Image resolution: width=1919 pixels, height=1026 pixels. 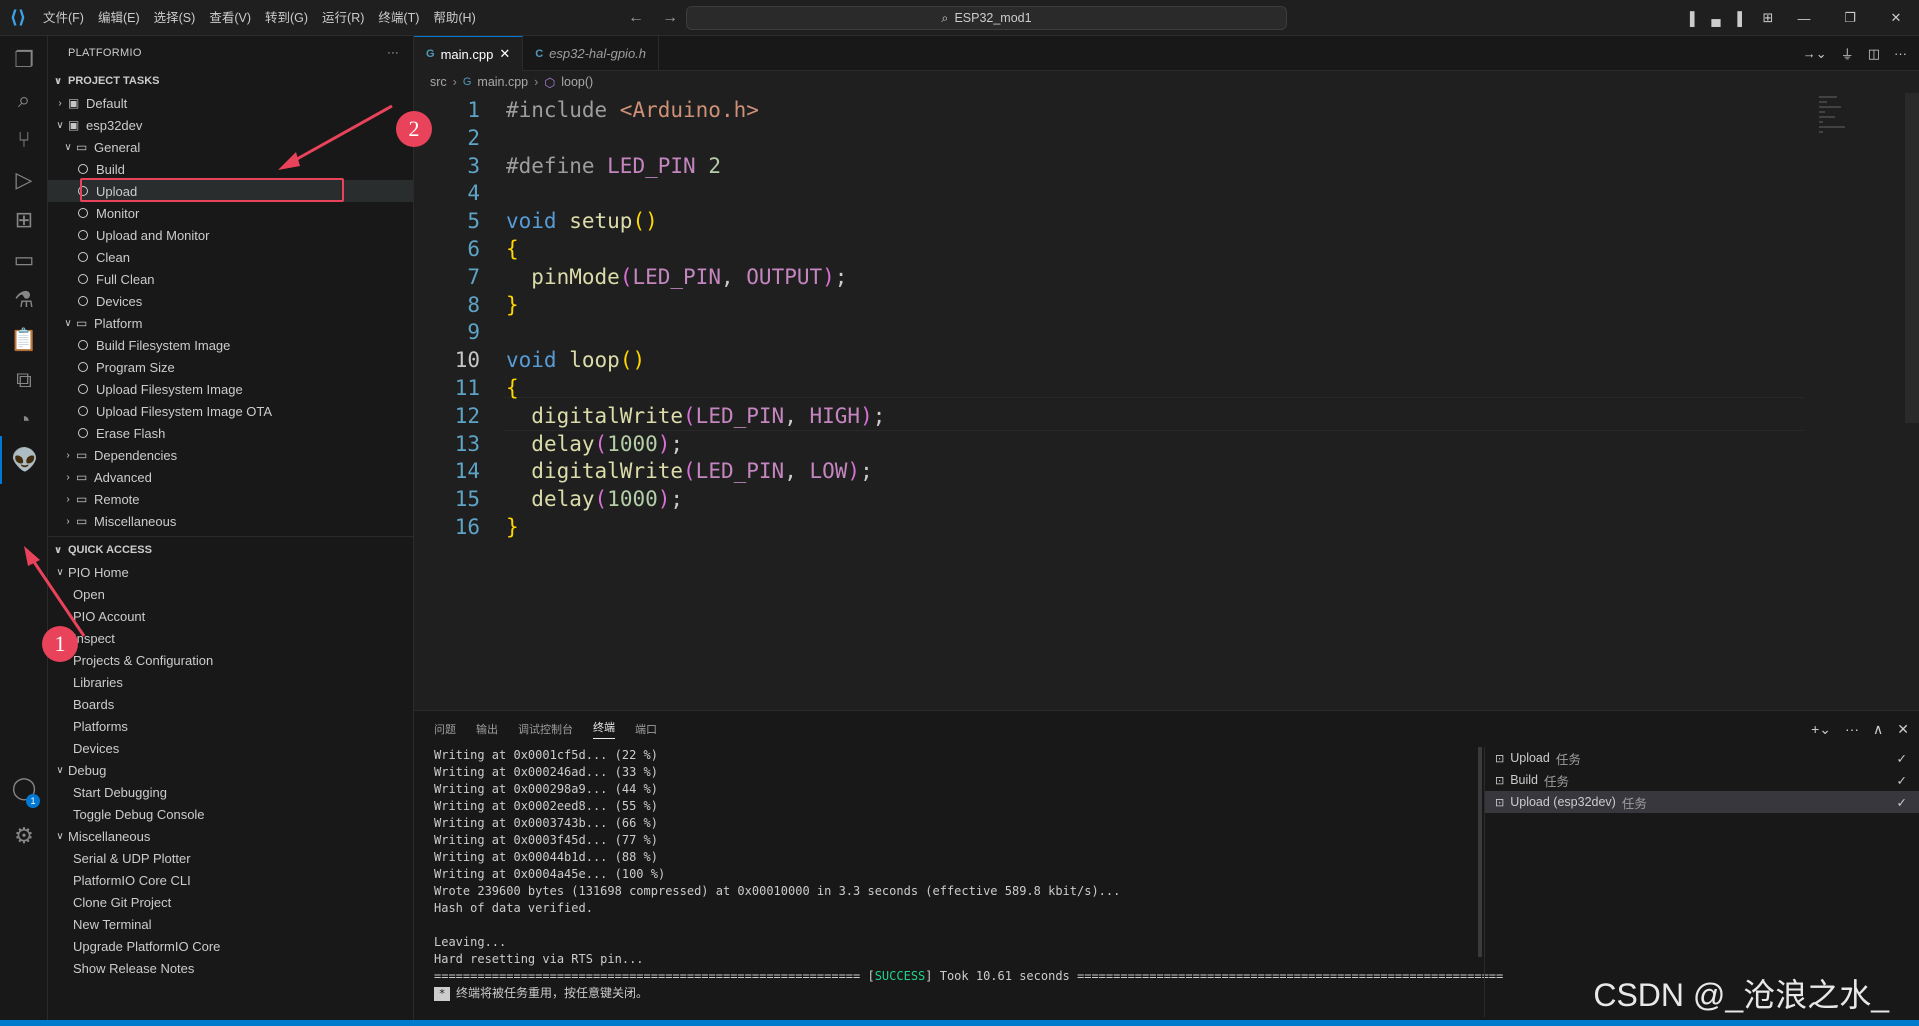 I want to click on menu-item: 帮助(H), so click(x=454, y=18).